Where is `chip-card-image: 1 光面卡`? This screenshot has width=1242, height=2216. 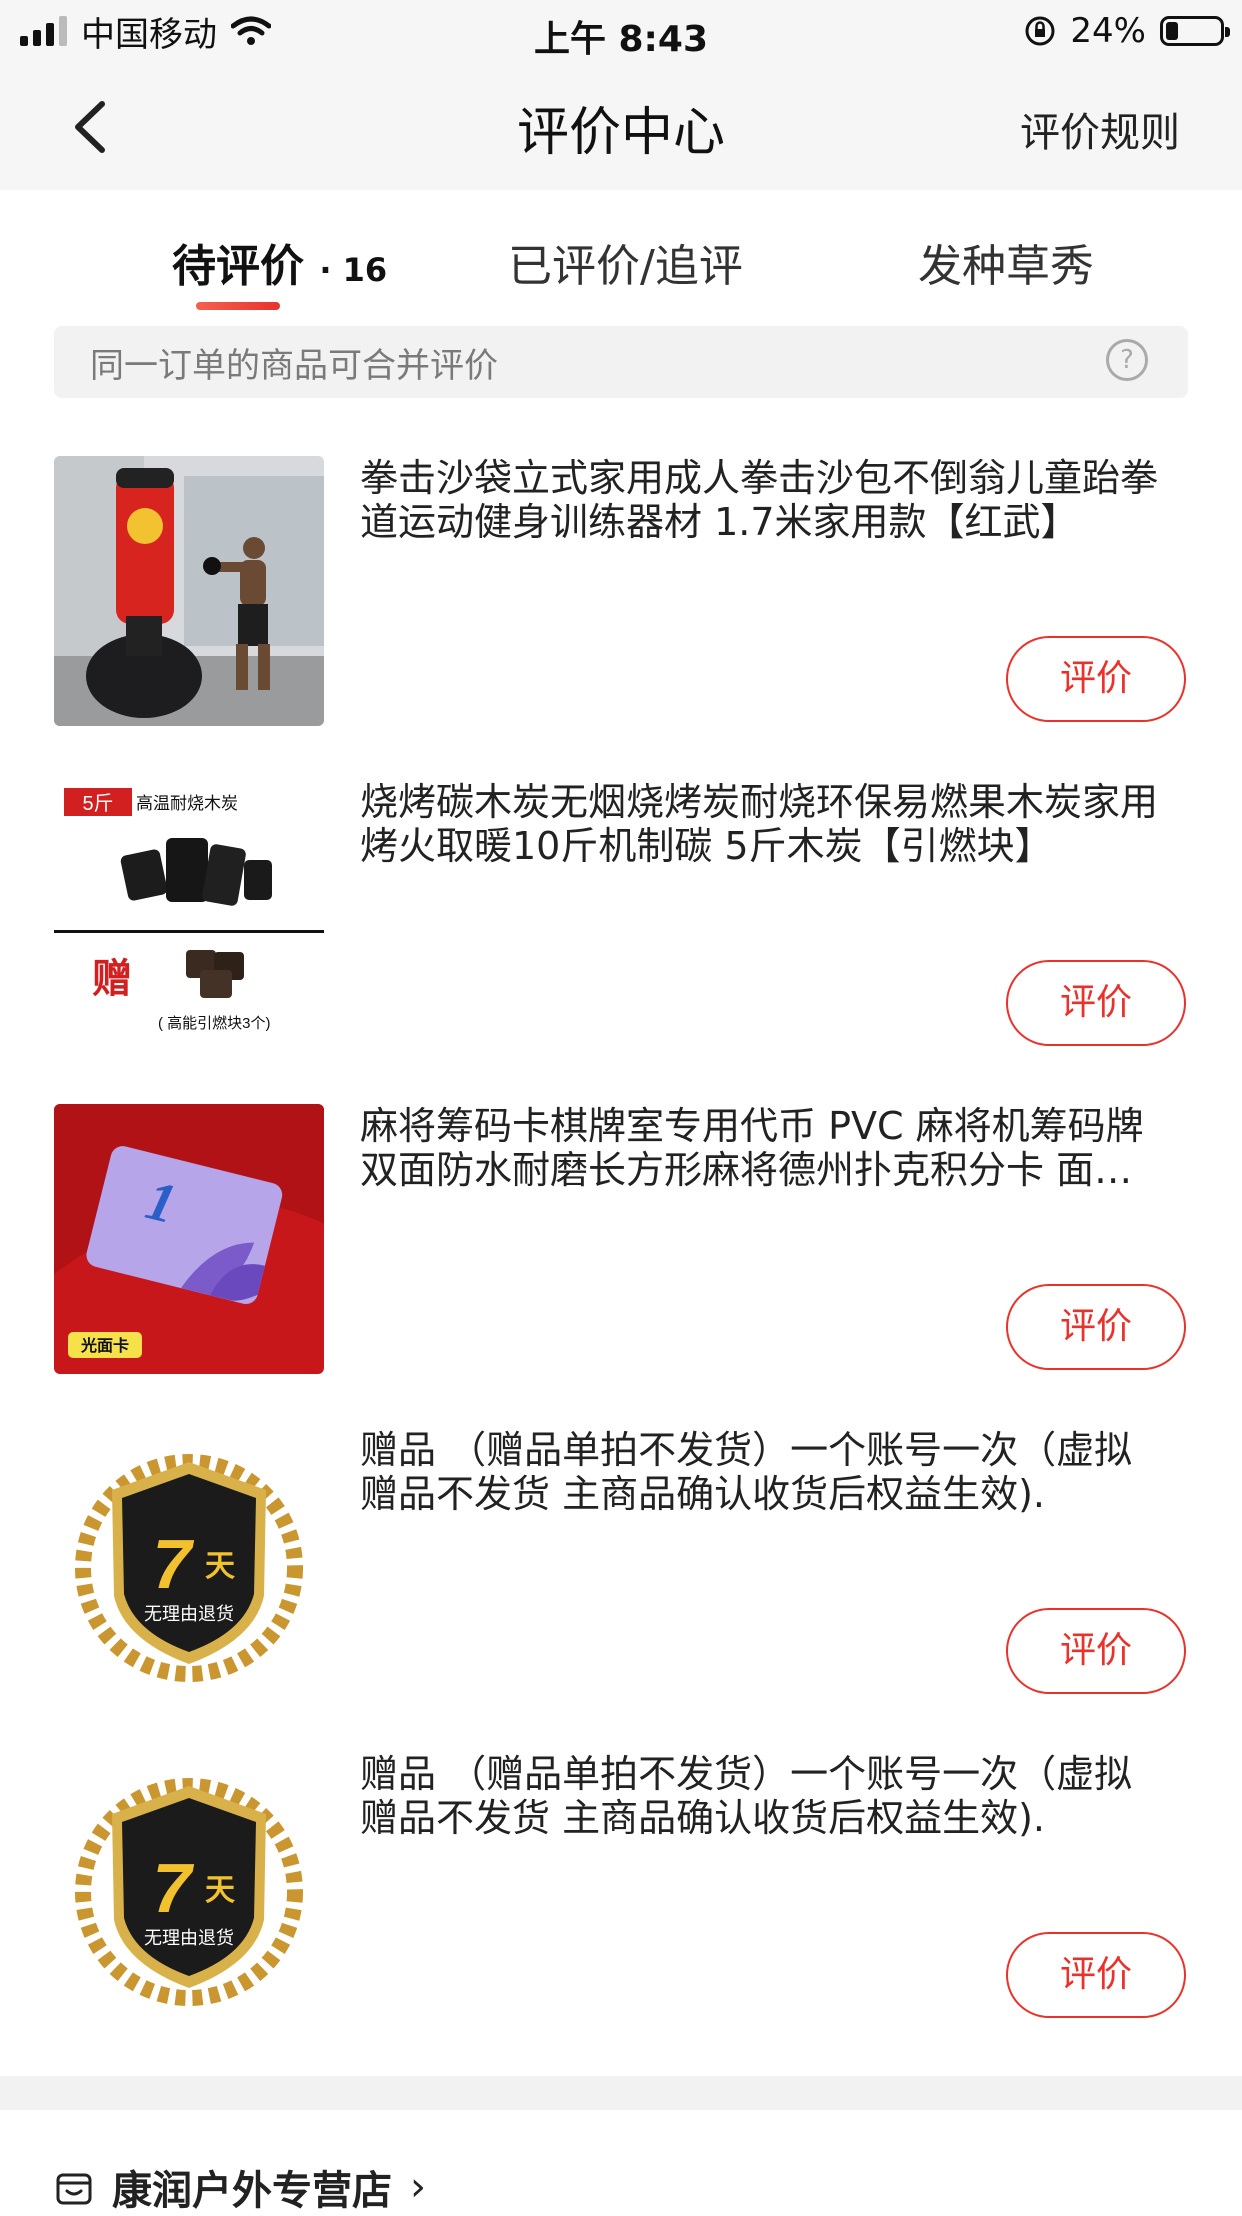 chip-card-image: 1 光面卡 is located at coordinates (189, 1239).